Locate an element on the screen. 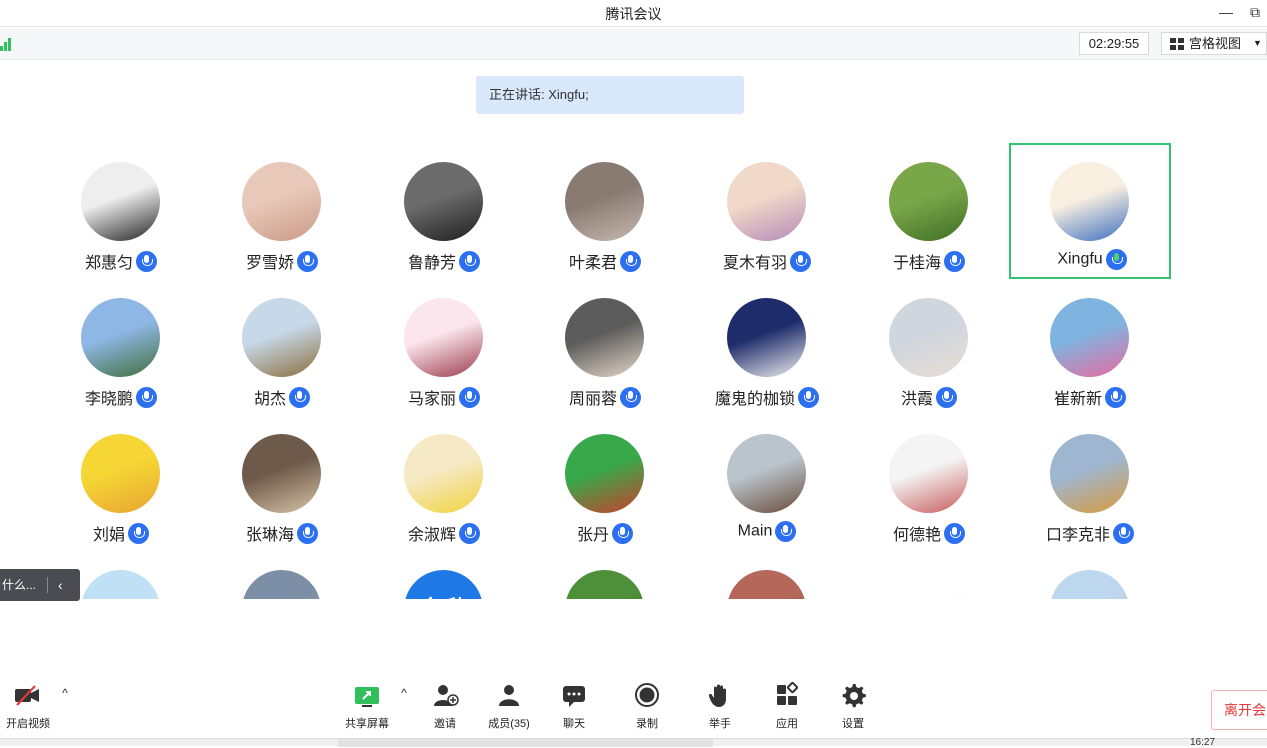 This screenshot has height=748, width=1267. share-screen-button: 共享屏幕 is located at coordinates (367, 705).